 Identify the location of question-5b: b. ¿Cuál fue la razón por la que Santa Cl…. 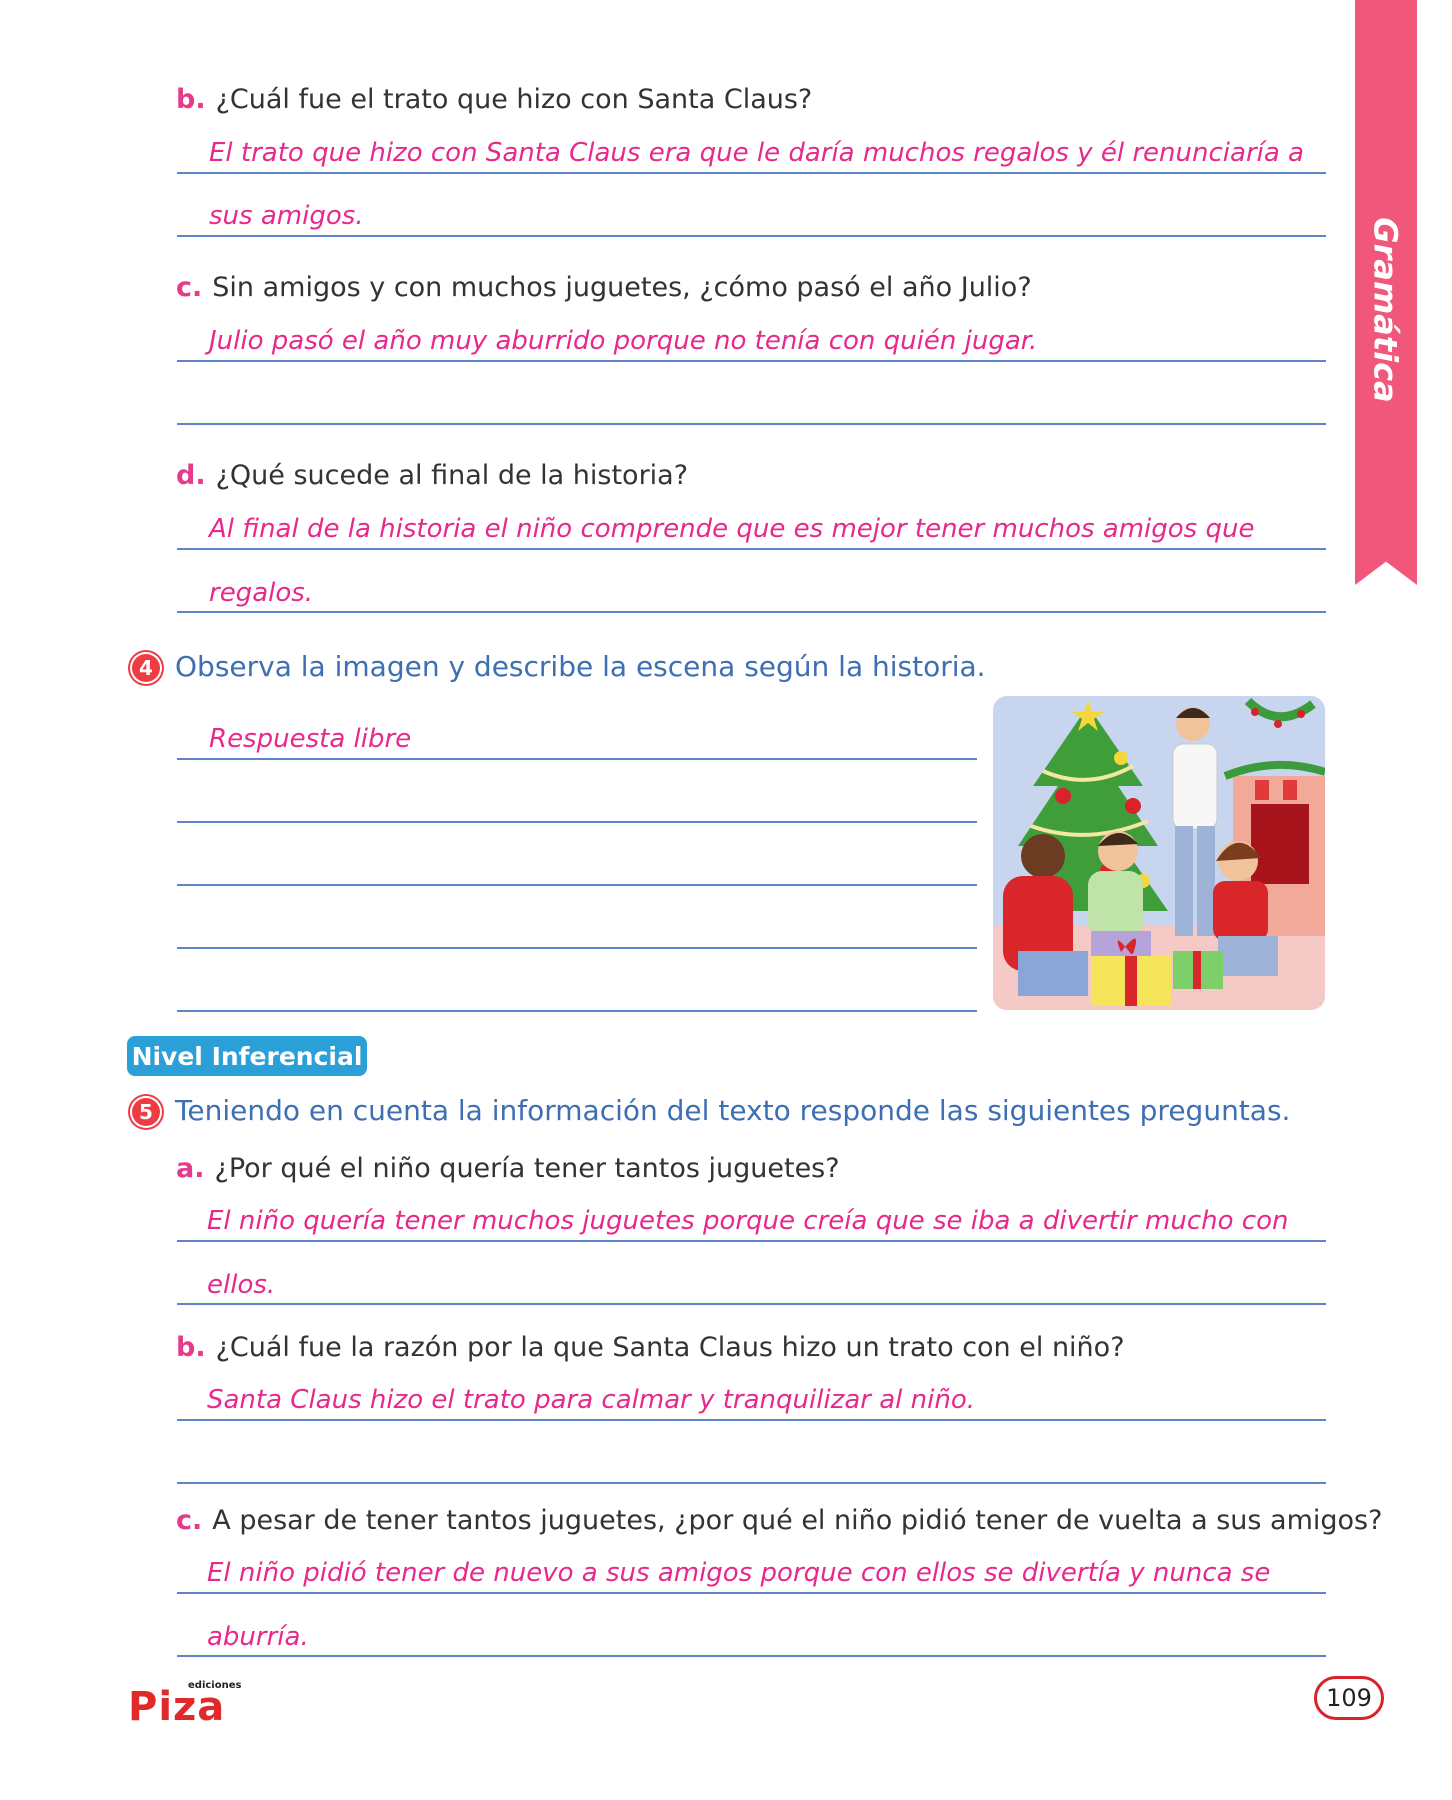
(650, 1347).